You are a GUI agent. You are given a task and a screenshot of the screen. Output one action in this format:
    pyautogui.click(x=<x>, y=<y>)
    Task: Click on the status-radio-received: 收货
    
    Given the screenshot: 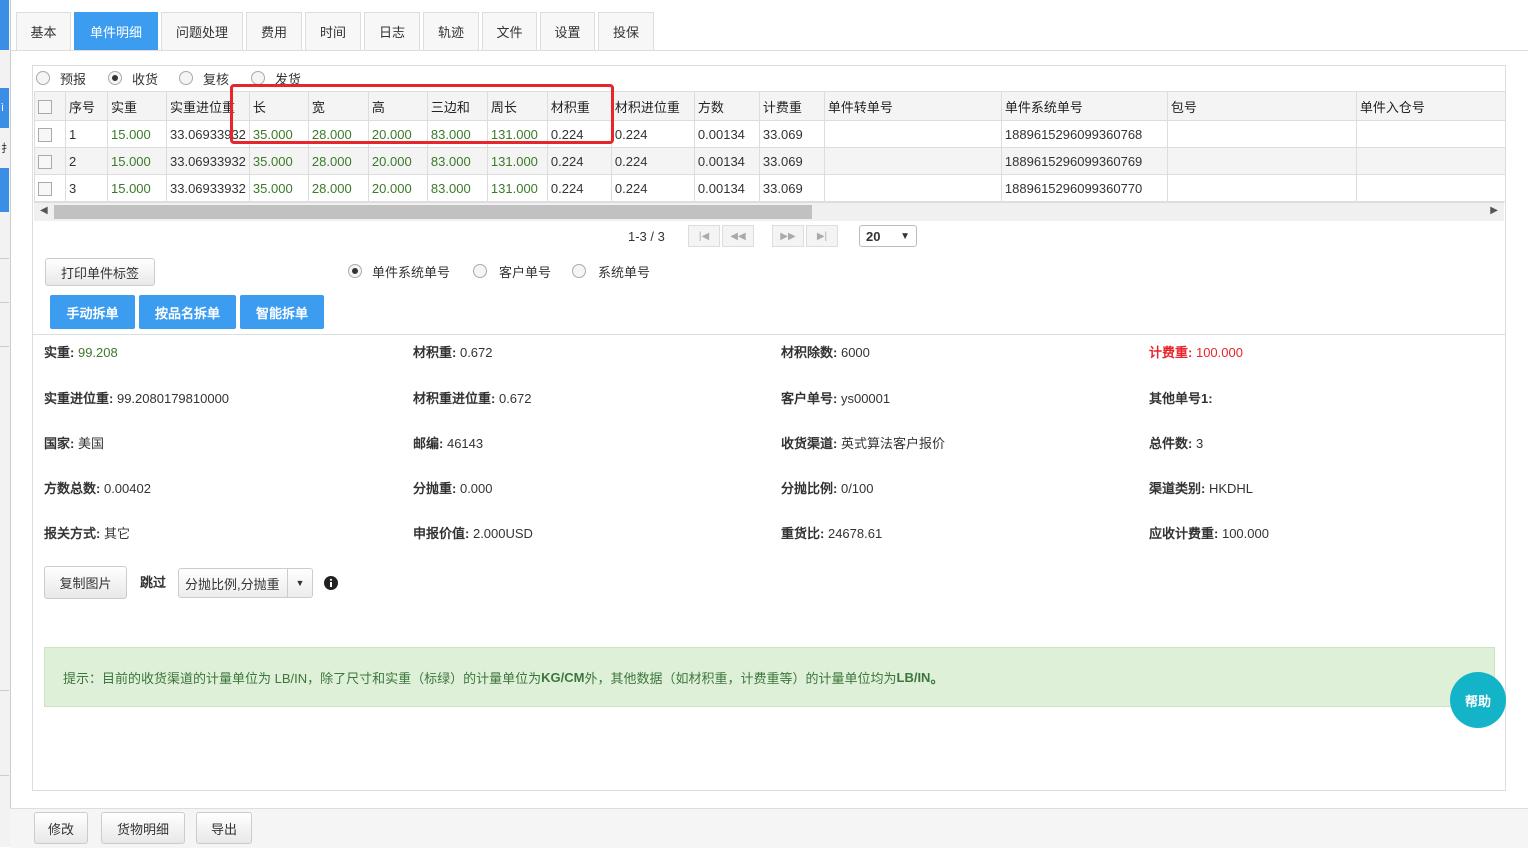 What is the action you would take?
    pyautogui.click(x=133, y=78)
    